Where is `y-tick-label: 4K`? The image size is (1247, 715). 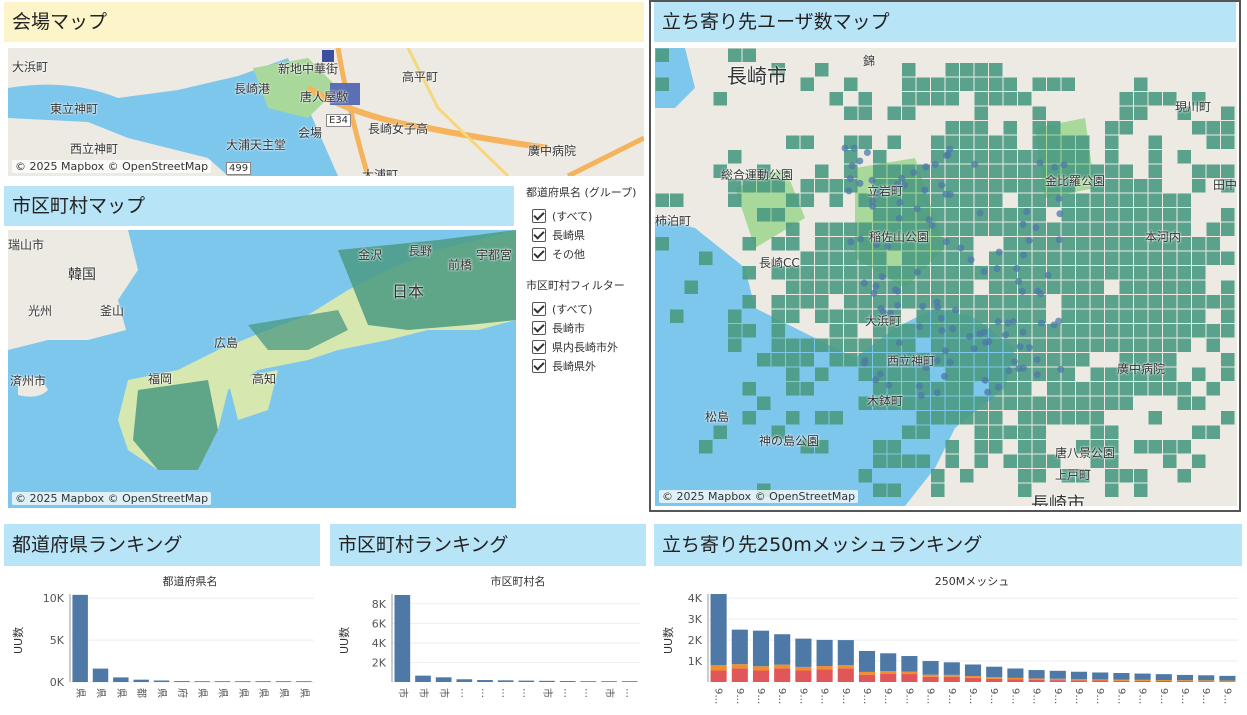 y-tick-label: 4K is located at coordinates (379, 643).